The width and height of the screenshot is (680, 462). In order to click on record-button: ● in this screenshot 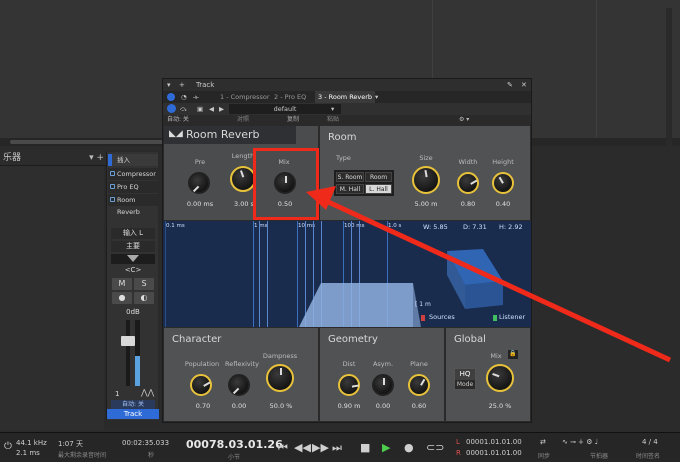, I will do `click(122, 298)`.